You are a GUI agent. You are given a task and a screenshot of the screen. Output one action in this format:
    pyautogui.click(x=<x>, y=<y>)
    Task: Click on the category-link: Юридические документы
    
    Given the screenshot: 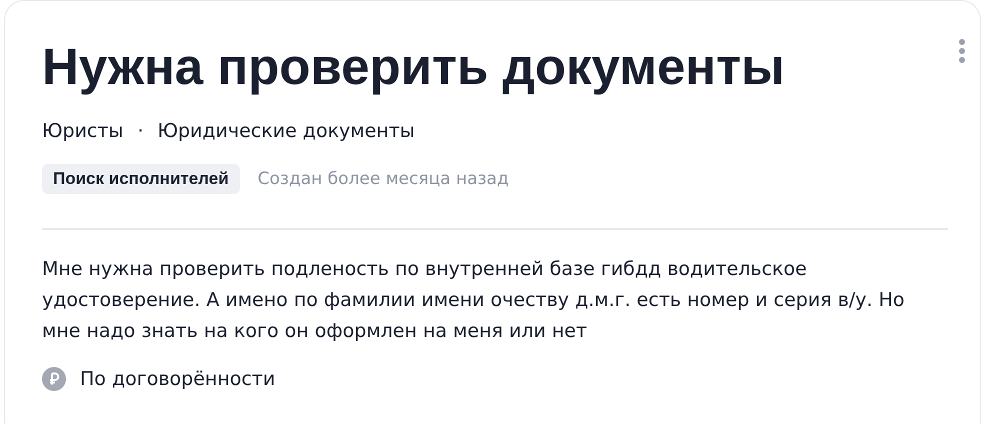 What is the action you would take?
    pyautogui.click(x=286, y=131)
    